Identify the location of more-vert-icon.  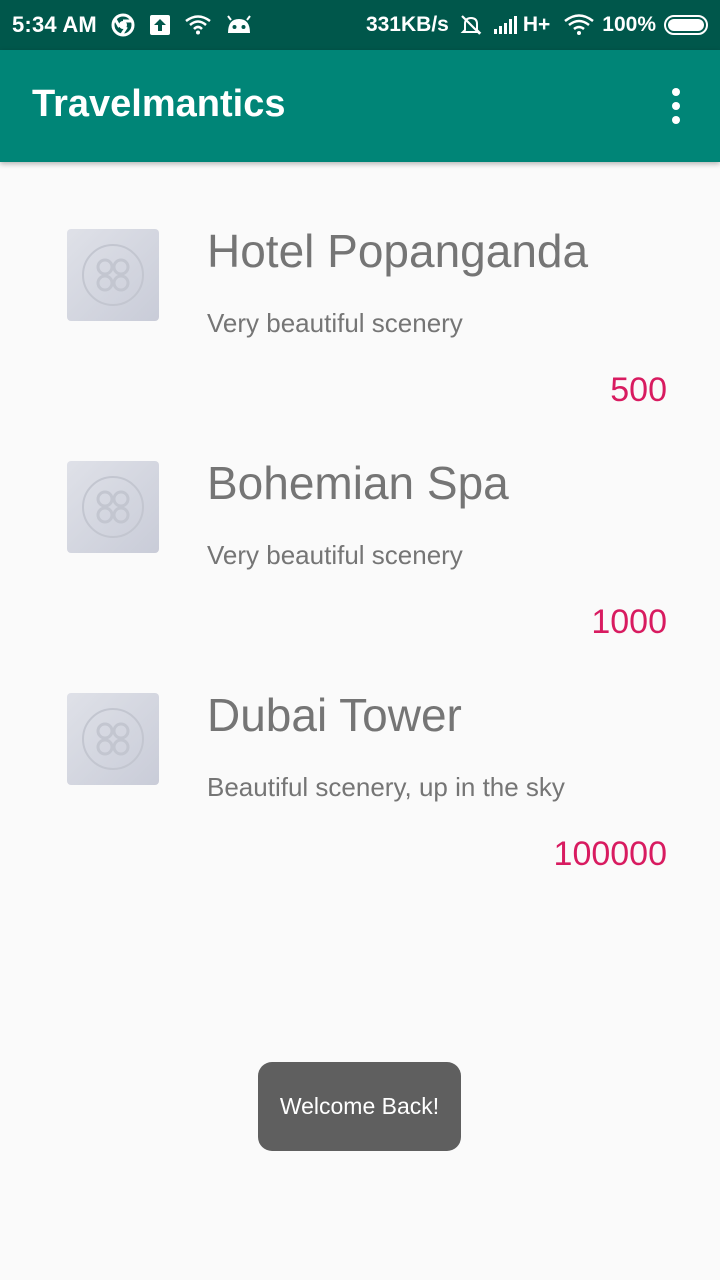
(676, 92).